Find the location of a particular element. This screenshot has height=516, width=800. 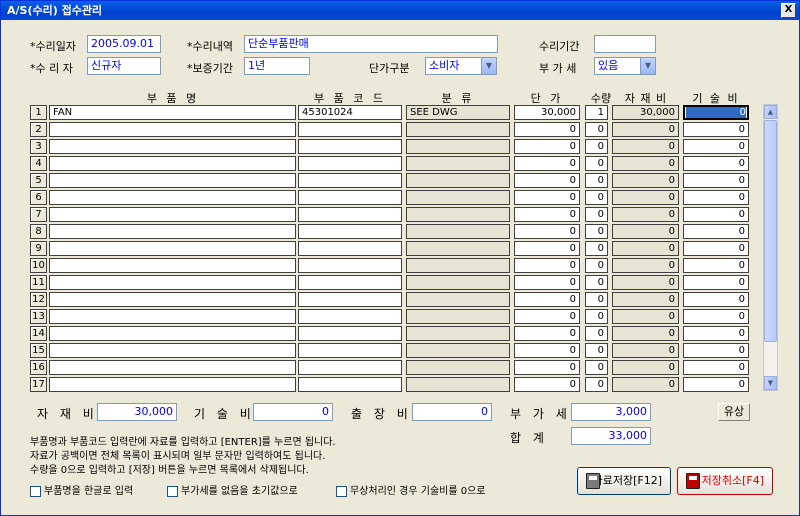

close-button: X is located at coordinates (788, 10).